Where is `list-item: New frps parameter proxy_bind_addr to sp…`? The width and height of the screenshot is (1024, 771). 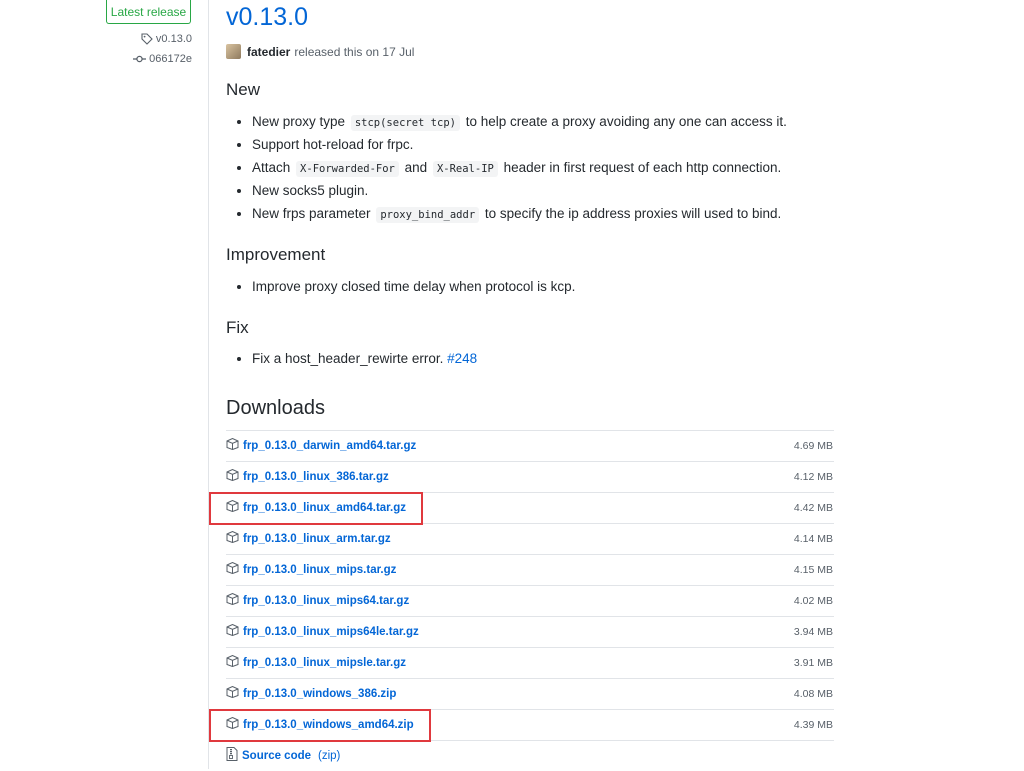
list-item: New frps parameter proxy_bind_addr to sp… is located at coordinates (526, 213).